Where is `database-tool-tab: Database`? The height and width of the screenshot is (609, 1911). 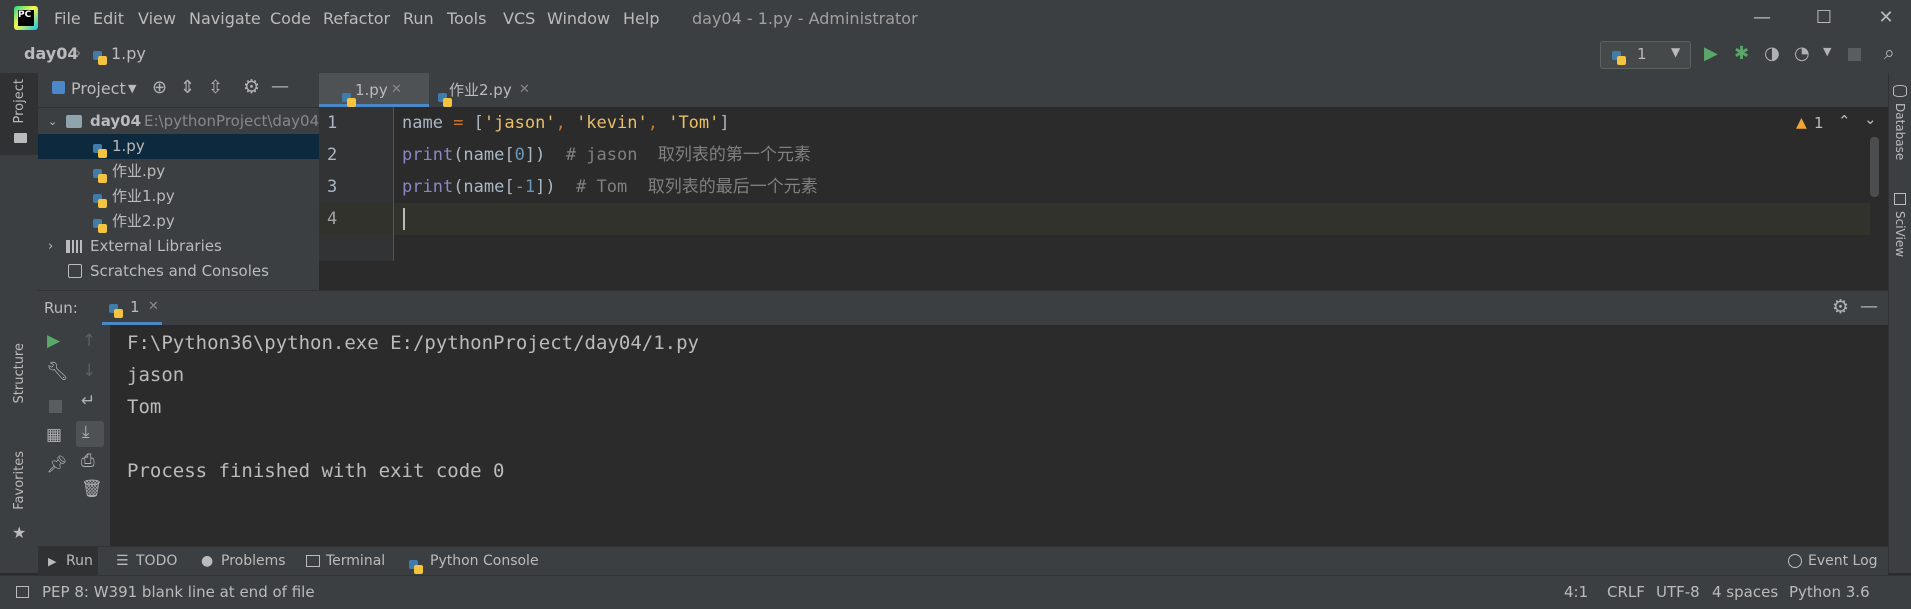 database-tool-tab: Database is located at coordinates (1900, 131).